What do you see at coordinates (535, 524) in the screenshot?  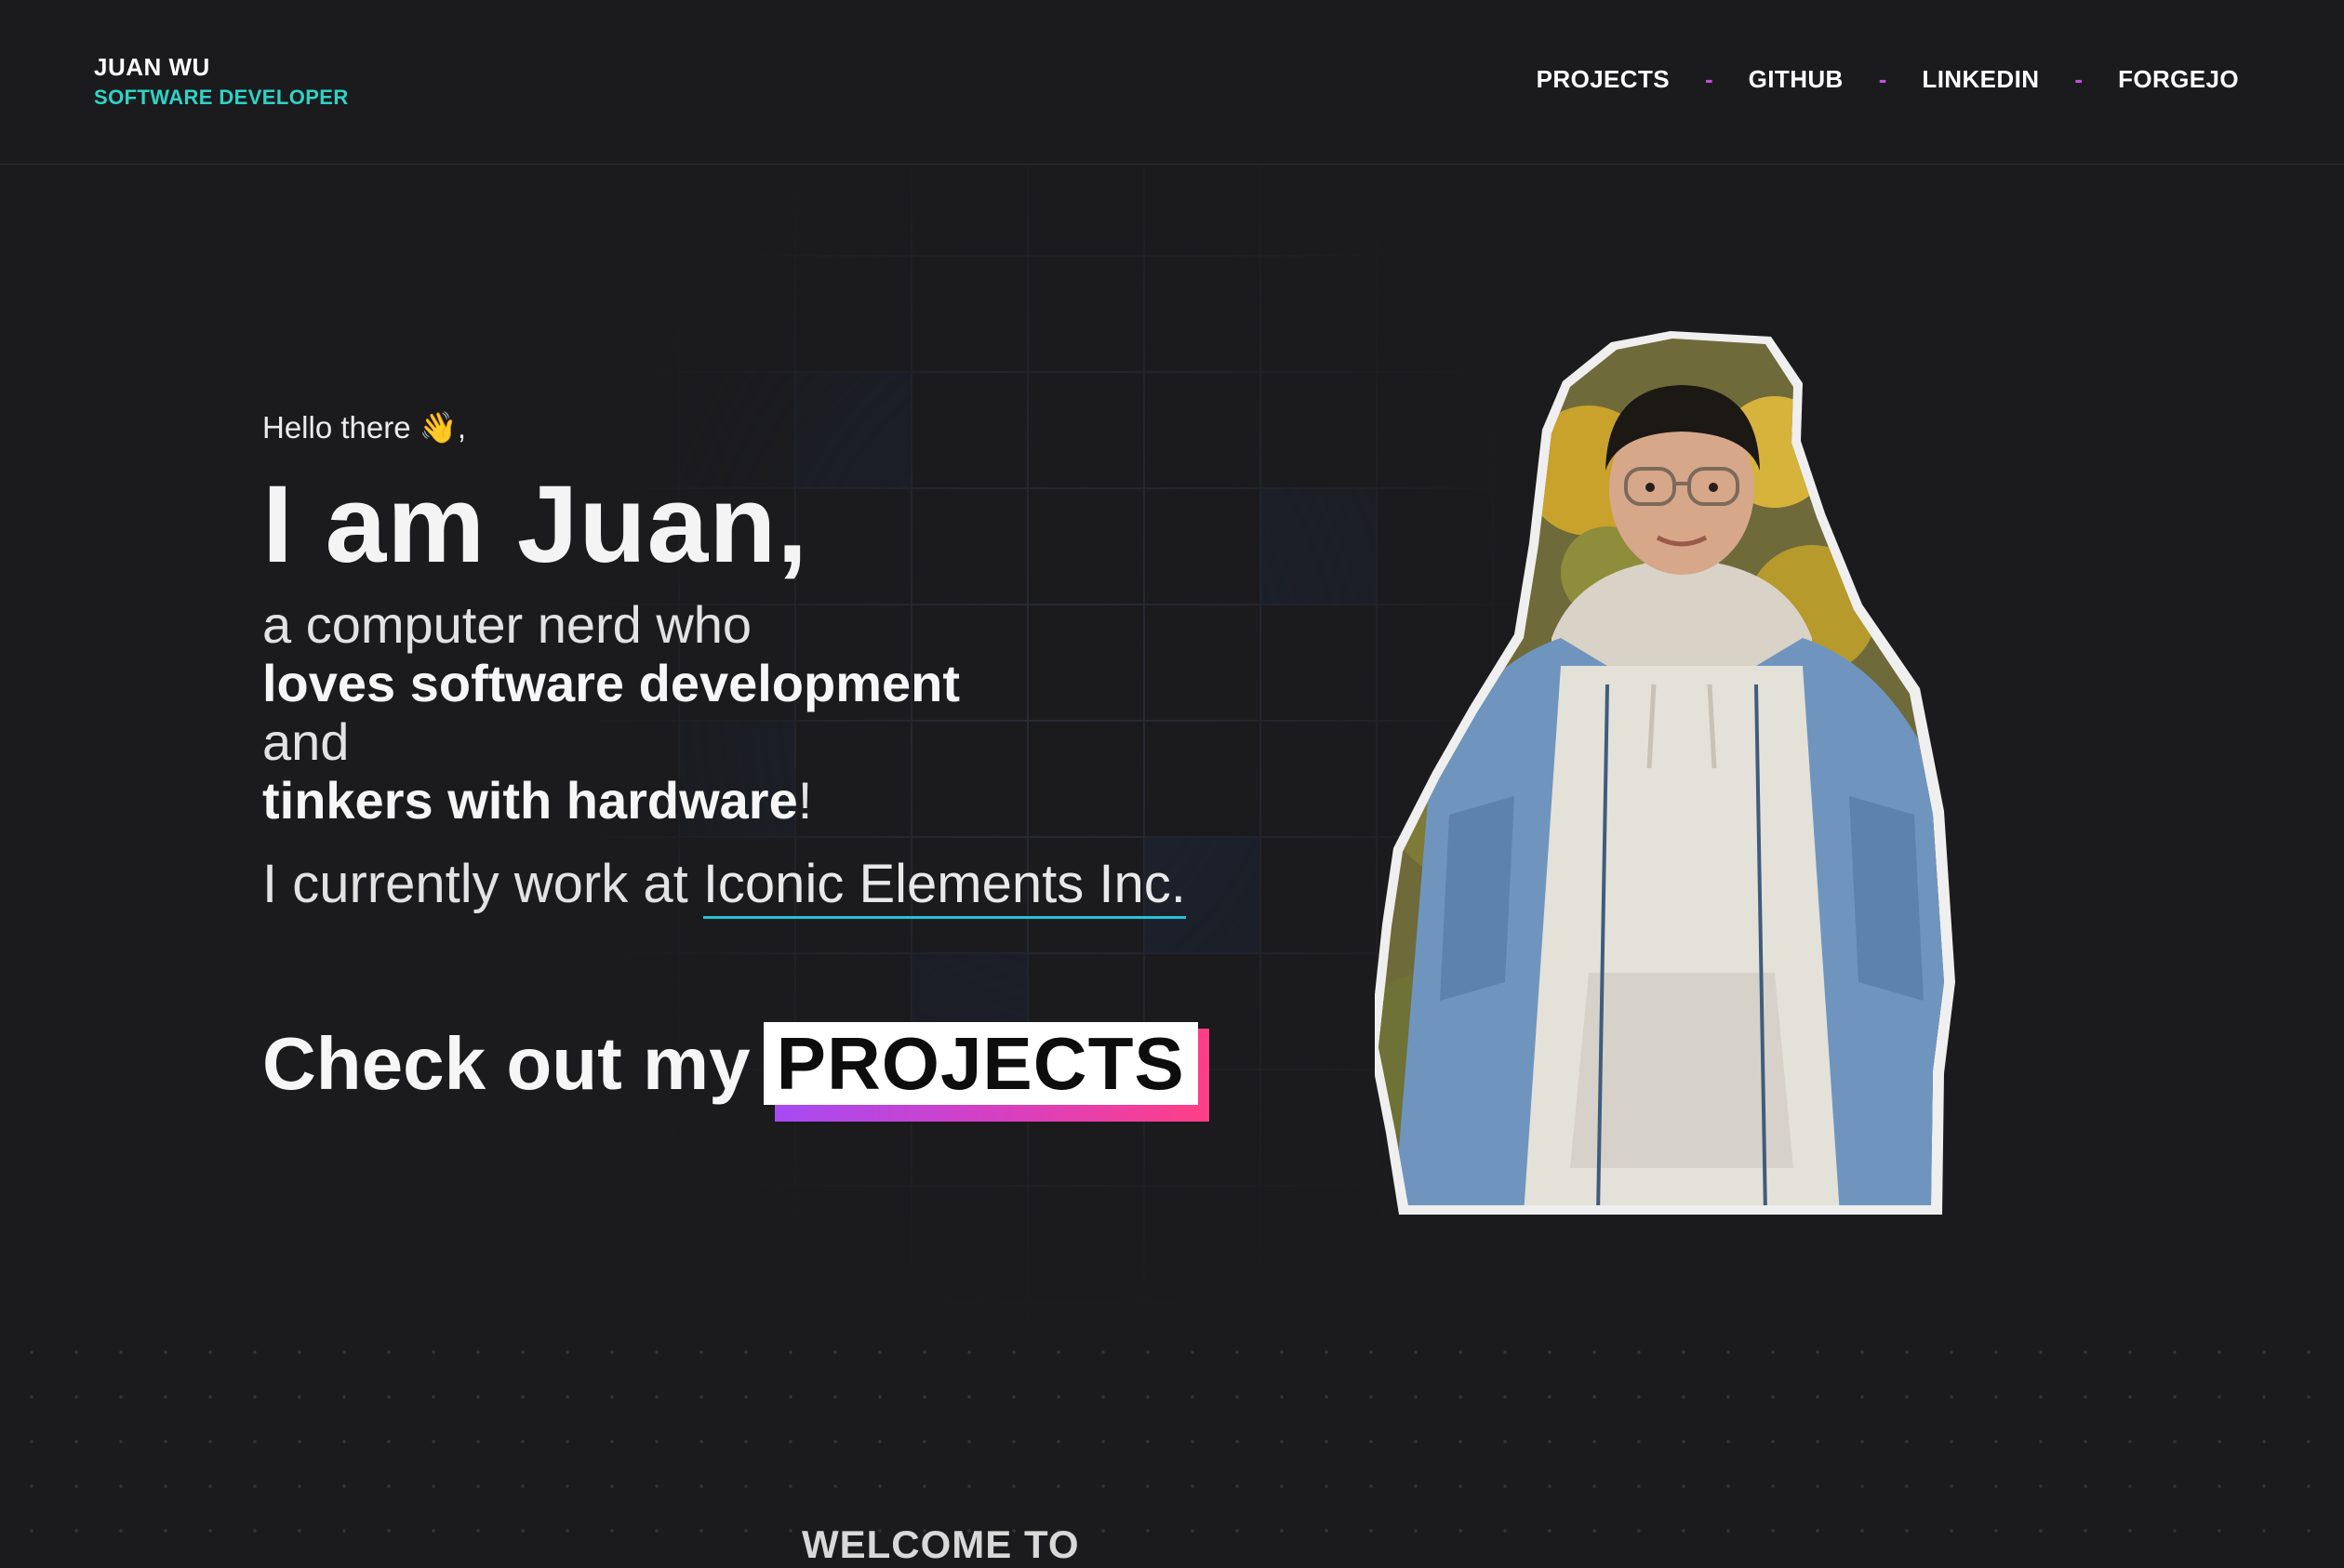 I see `hero-headline: I am Juan,` at bounding box center [535, 524].